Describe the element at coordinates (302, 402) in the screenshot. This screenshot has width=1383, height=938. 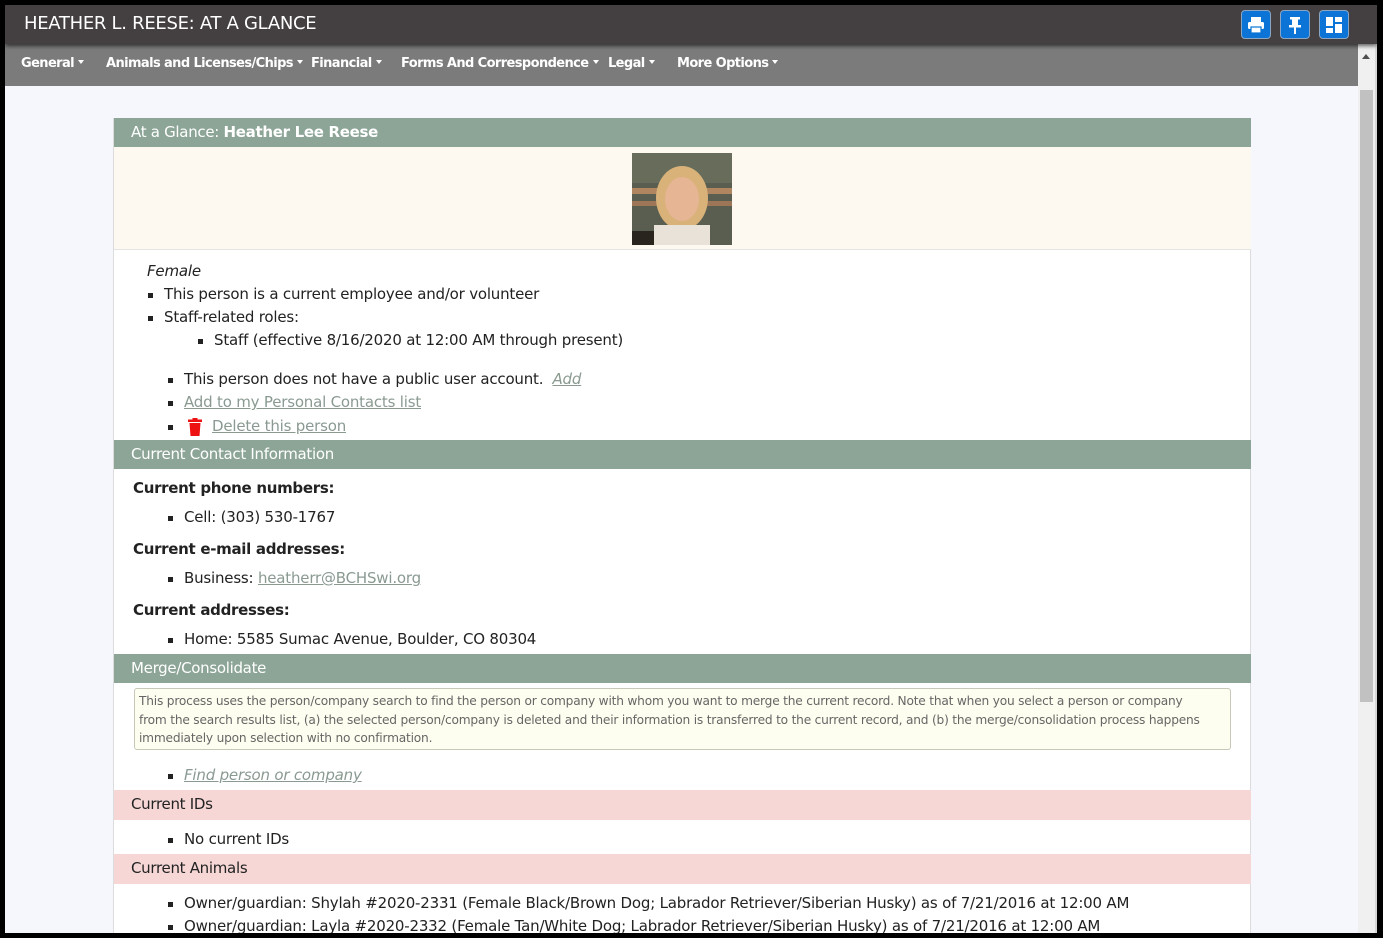
I see `add-to-contacts-link: Add to my Personal Contacts list` at that location.